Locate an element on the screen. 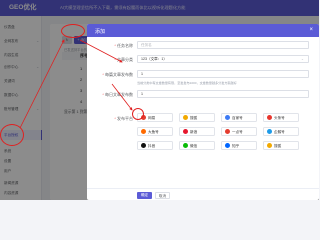 The height and width of the screenshot is (240, 320). qie-icon is located at coordinates (269, 132).